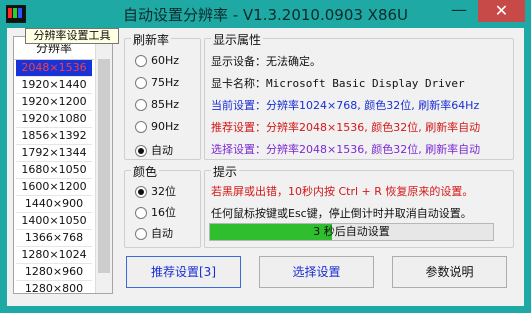 The height and width of the screenshot is (313, 531). I want to click on list-item: 1920×1080, so click(54, 119).